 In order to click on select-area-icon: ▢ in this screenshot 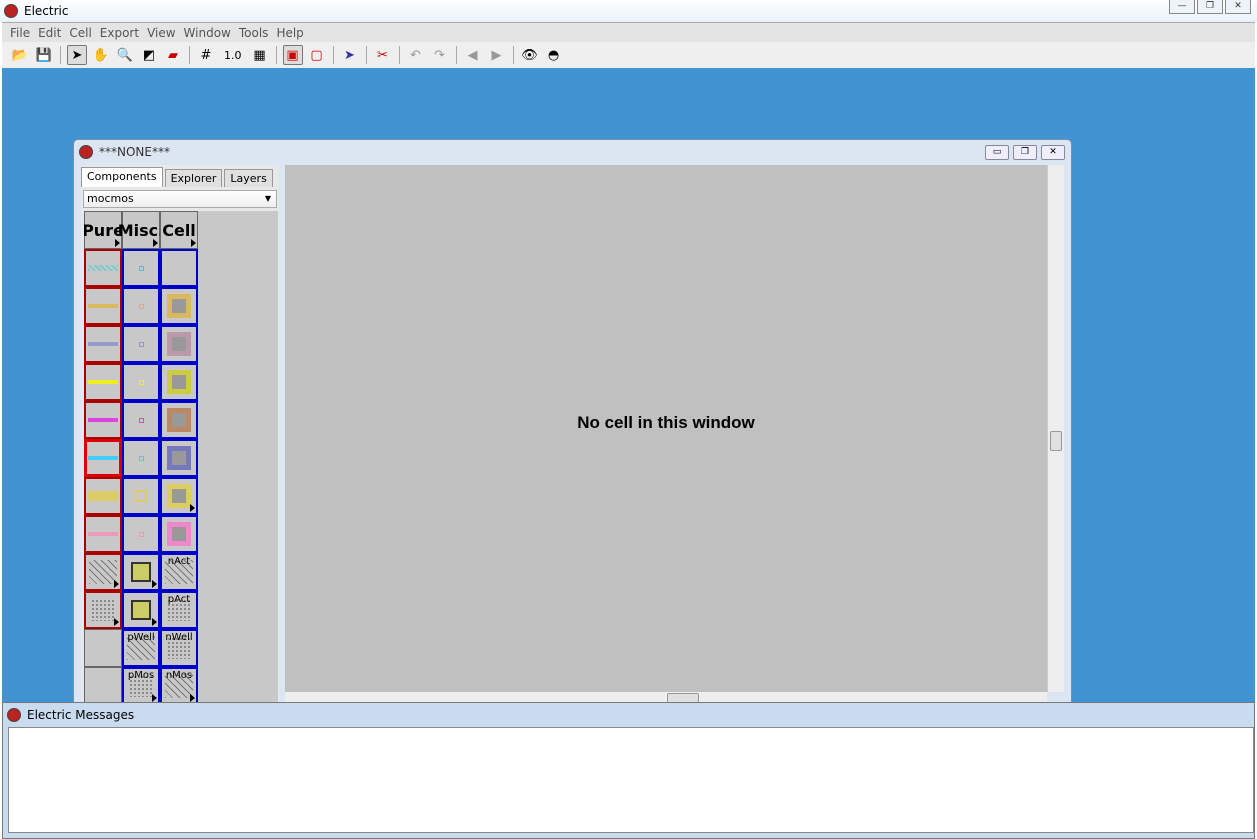, I will do `click(317, 55)`.